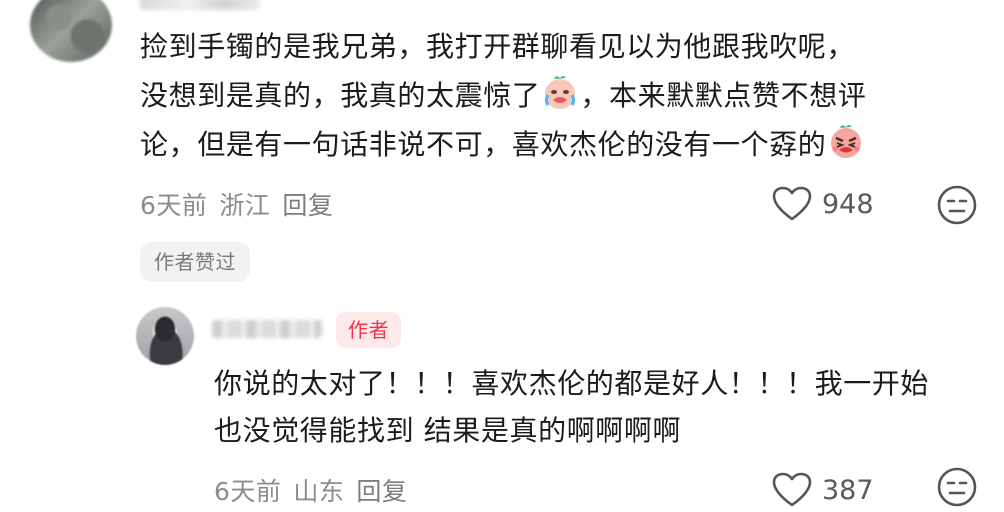 This screenshot has width=1004, height=512. I want to click on reply-like-count: 387, so click(848, 490).